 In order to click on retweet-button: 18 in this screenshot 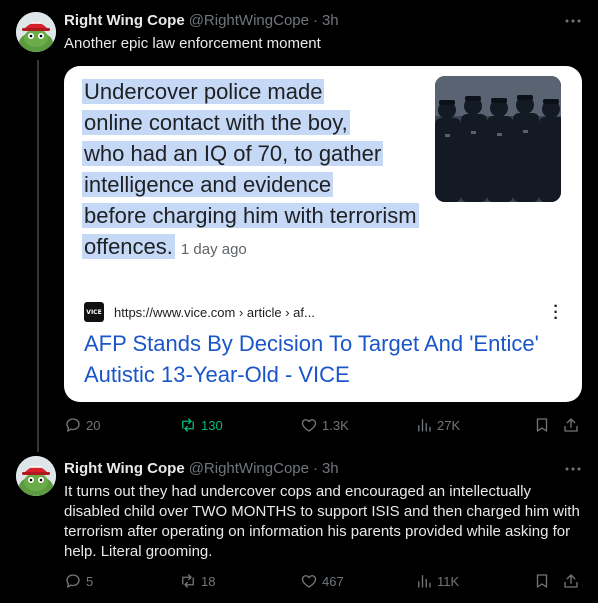, I will do `click(197, 581)`.